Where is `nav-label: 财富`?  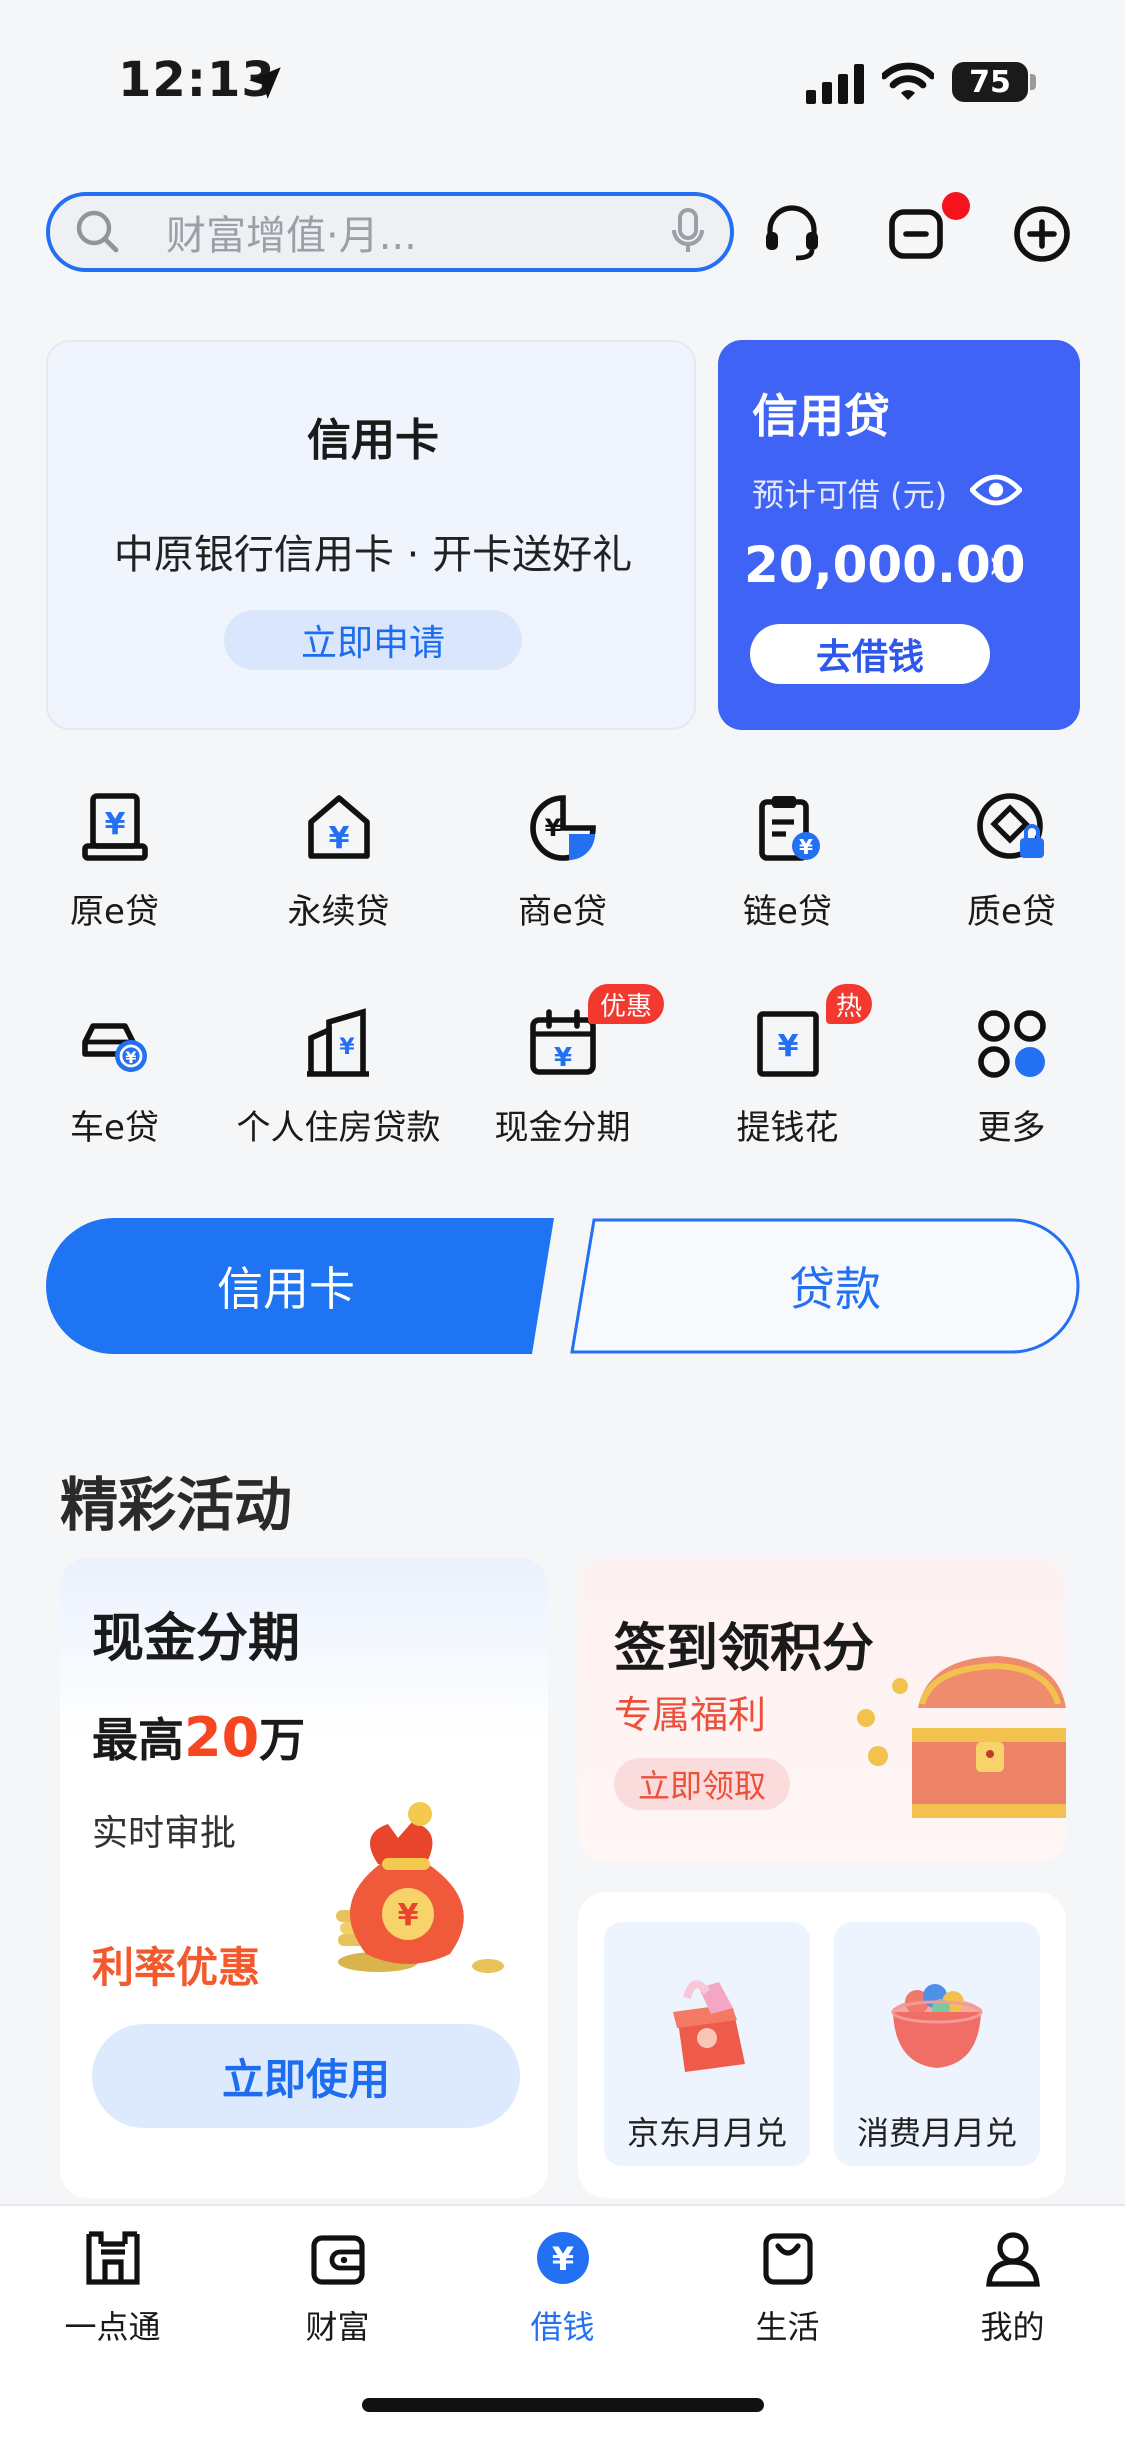 nav-label: 财富 is located at coordinates (337, 2327).